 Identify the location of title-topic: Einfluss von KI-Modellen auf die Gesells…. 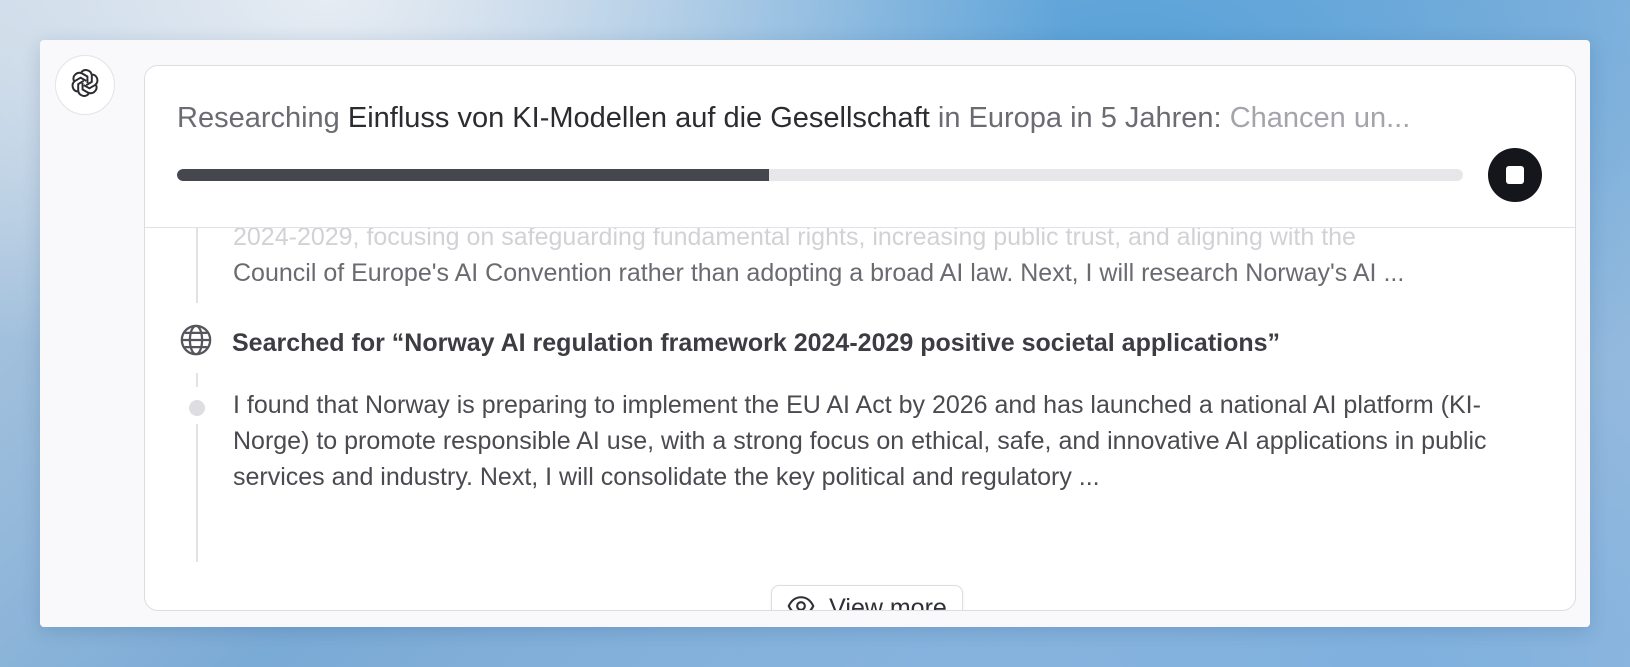
(638, 118).